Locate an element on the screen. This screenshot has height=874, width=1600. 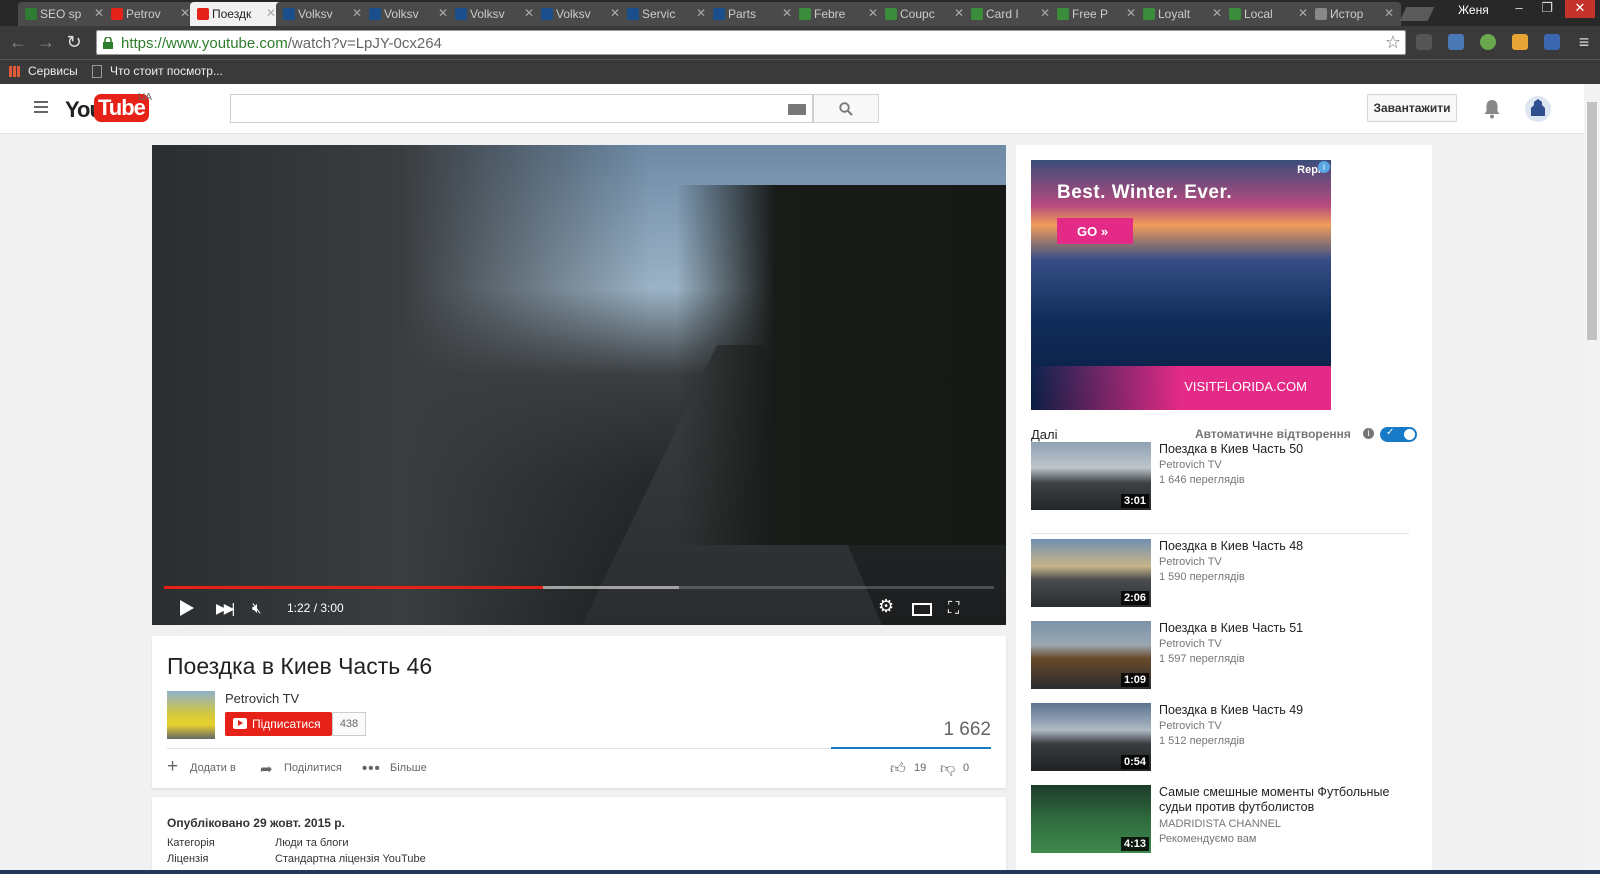
add-icon: + is located at coordinates (172, 767).